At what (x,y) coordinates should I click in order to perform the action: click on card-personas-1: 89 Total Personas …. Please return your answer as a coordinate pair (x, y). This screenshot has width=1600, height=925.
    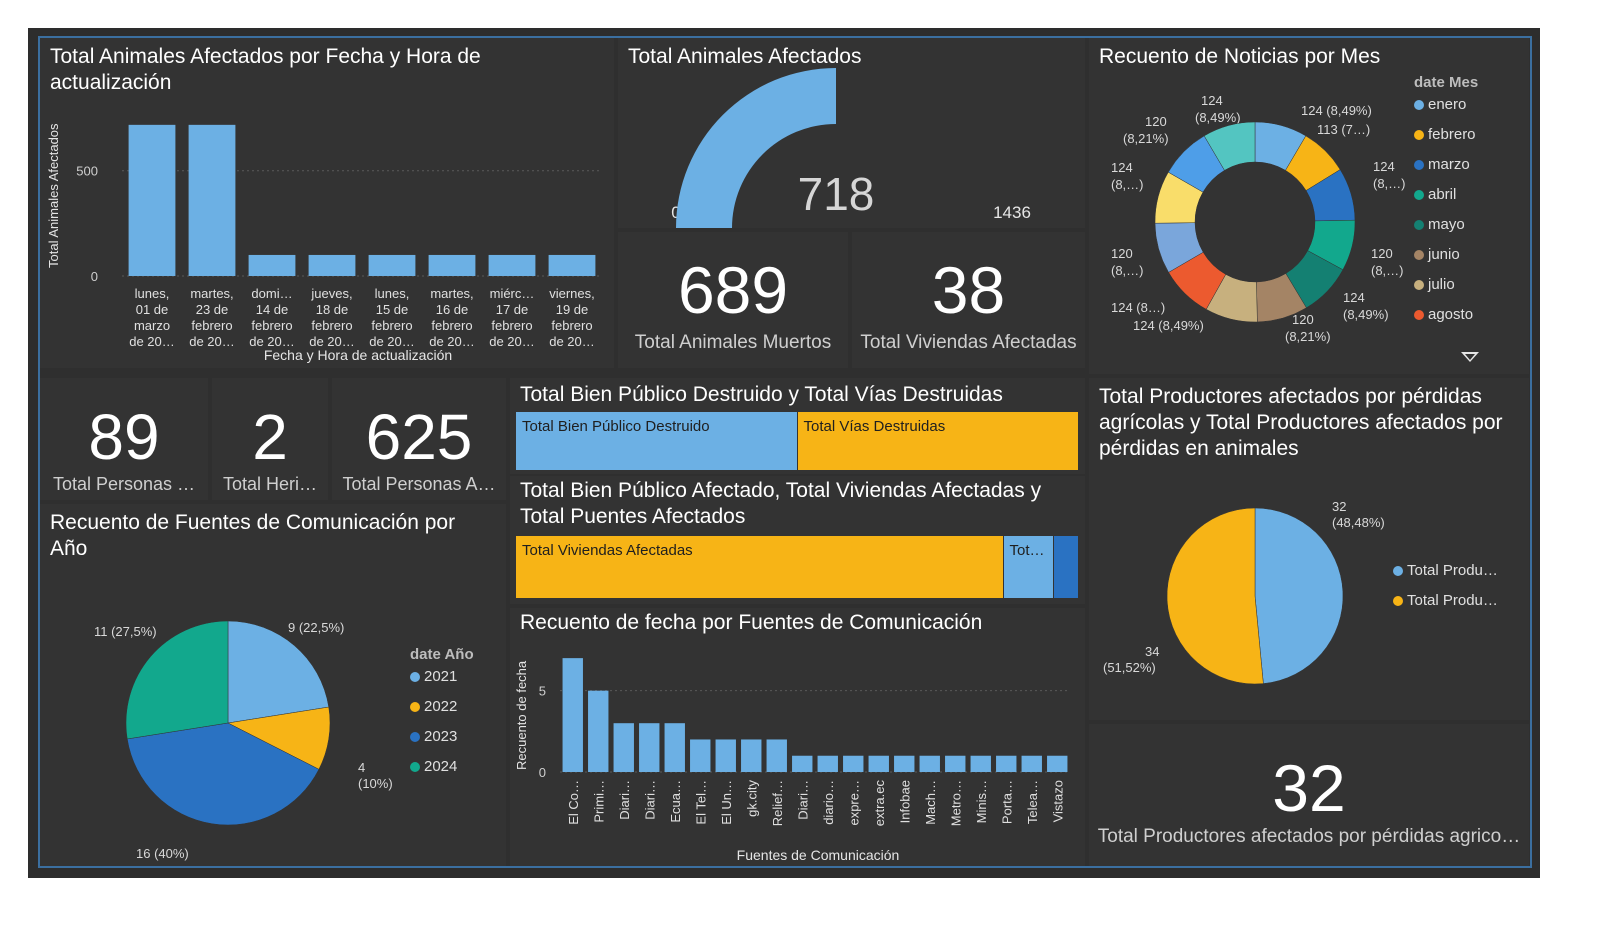
    Looking at the image, I should click on (124, 439).